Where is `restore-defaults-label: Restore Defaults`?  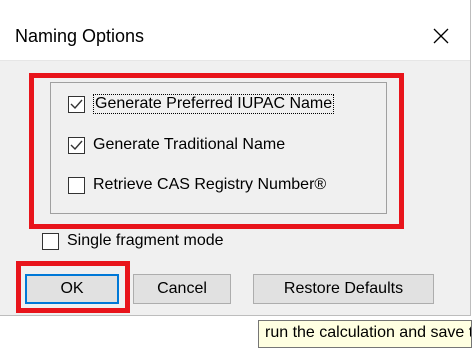
restore-defaults-label: Restore Defaults is located at coordinates (343, 288).